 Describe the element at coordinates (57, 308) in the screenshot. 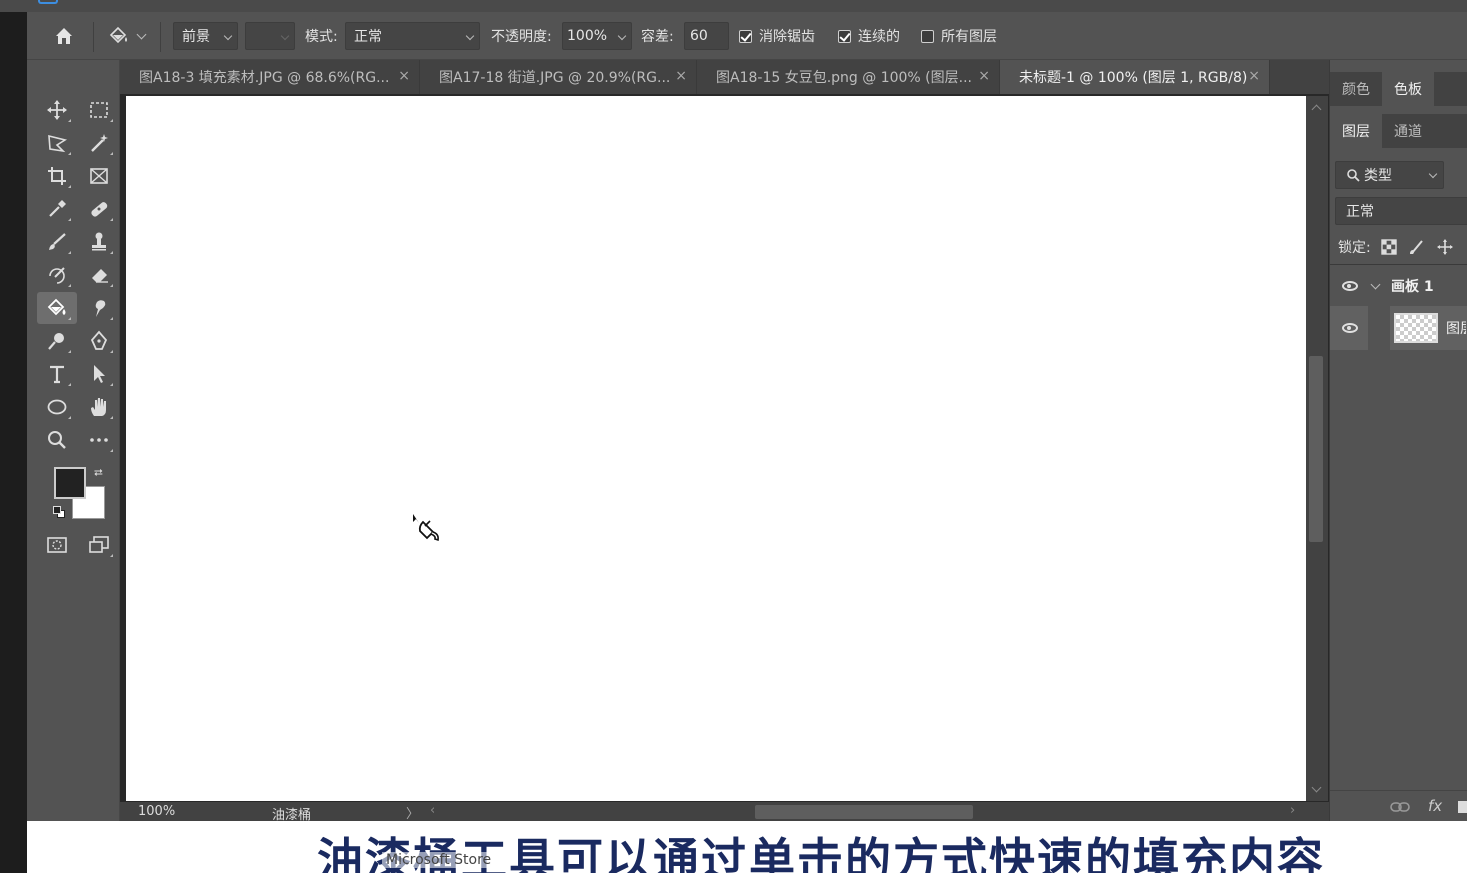

I see `paint-bucket-tool` at that location.